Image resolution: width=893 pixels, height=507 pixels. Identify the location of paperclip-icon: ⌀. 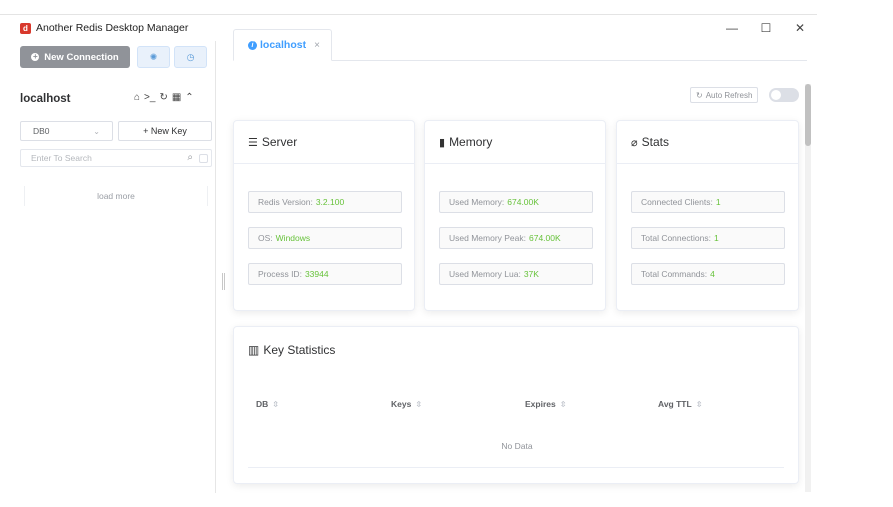
(634, 142).